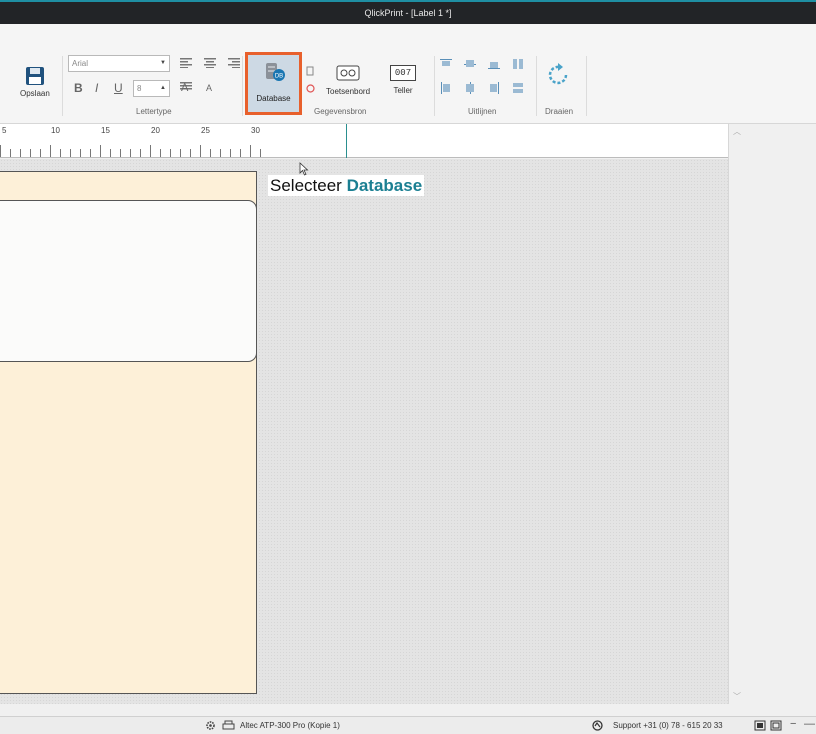  I want to click on shrink-font-button: A, so click(209, 88).